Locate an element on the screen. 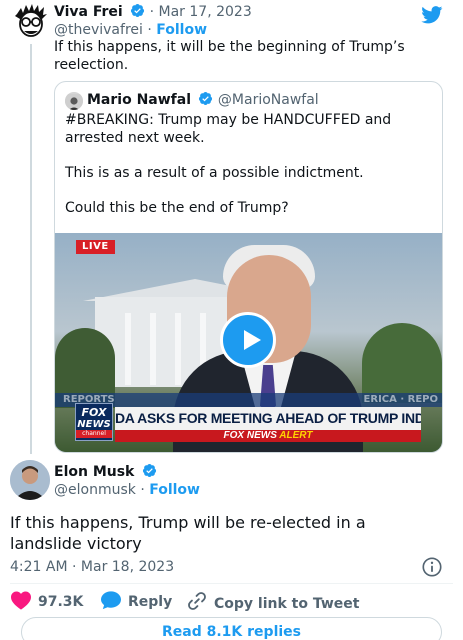  thread-line is located at coordinates (31, 249).